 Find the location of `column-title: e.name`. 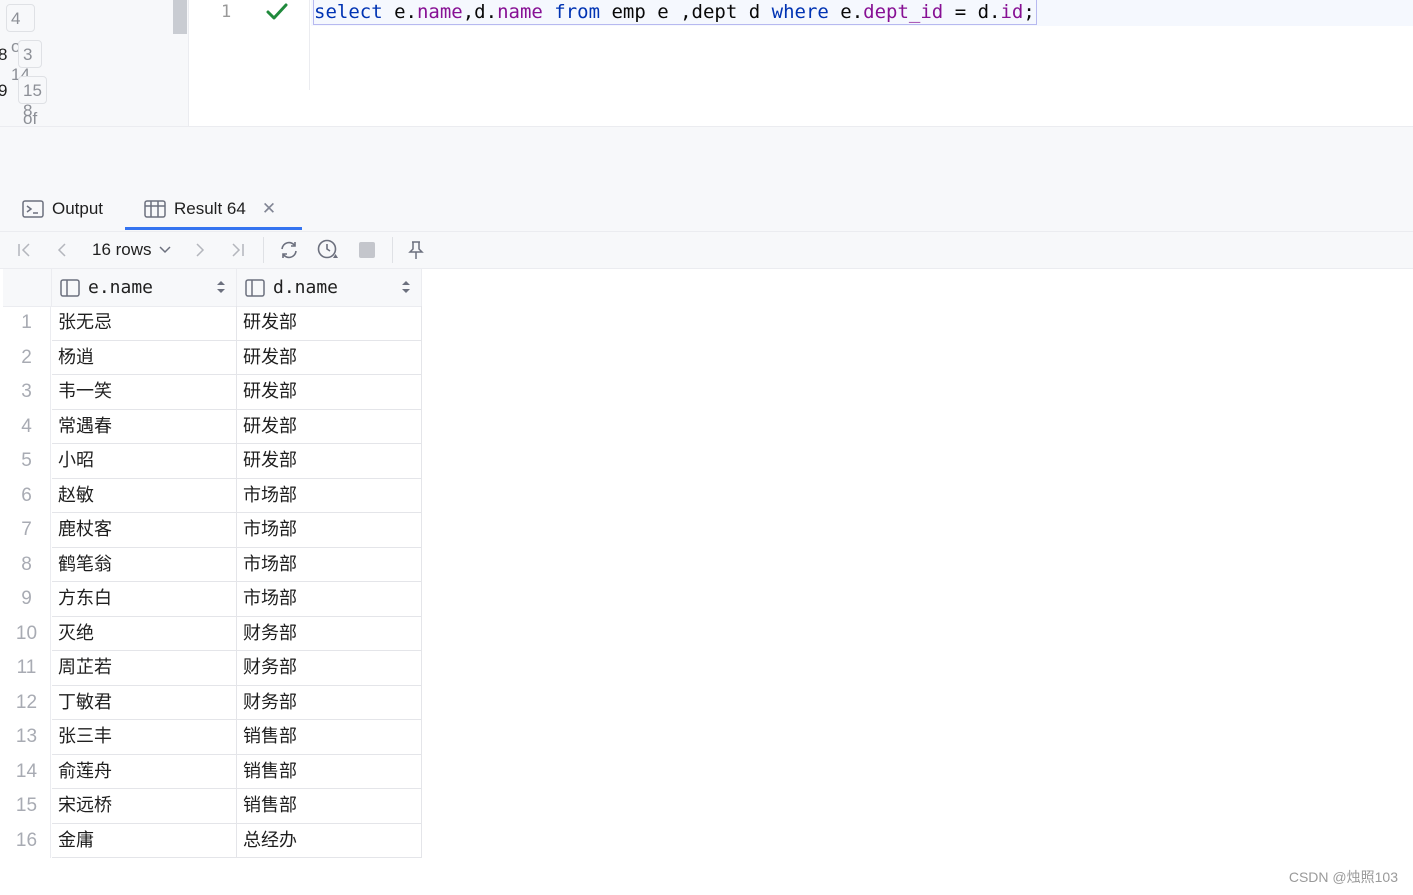

column-title: e.name is located at coordinates (121, 287).